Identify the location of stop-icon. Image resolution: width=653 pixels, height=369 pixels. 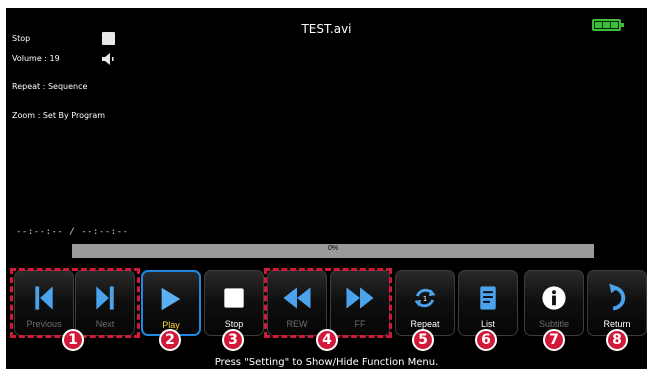
(234, 298).